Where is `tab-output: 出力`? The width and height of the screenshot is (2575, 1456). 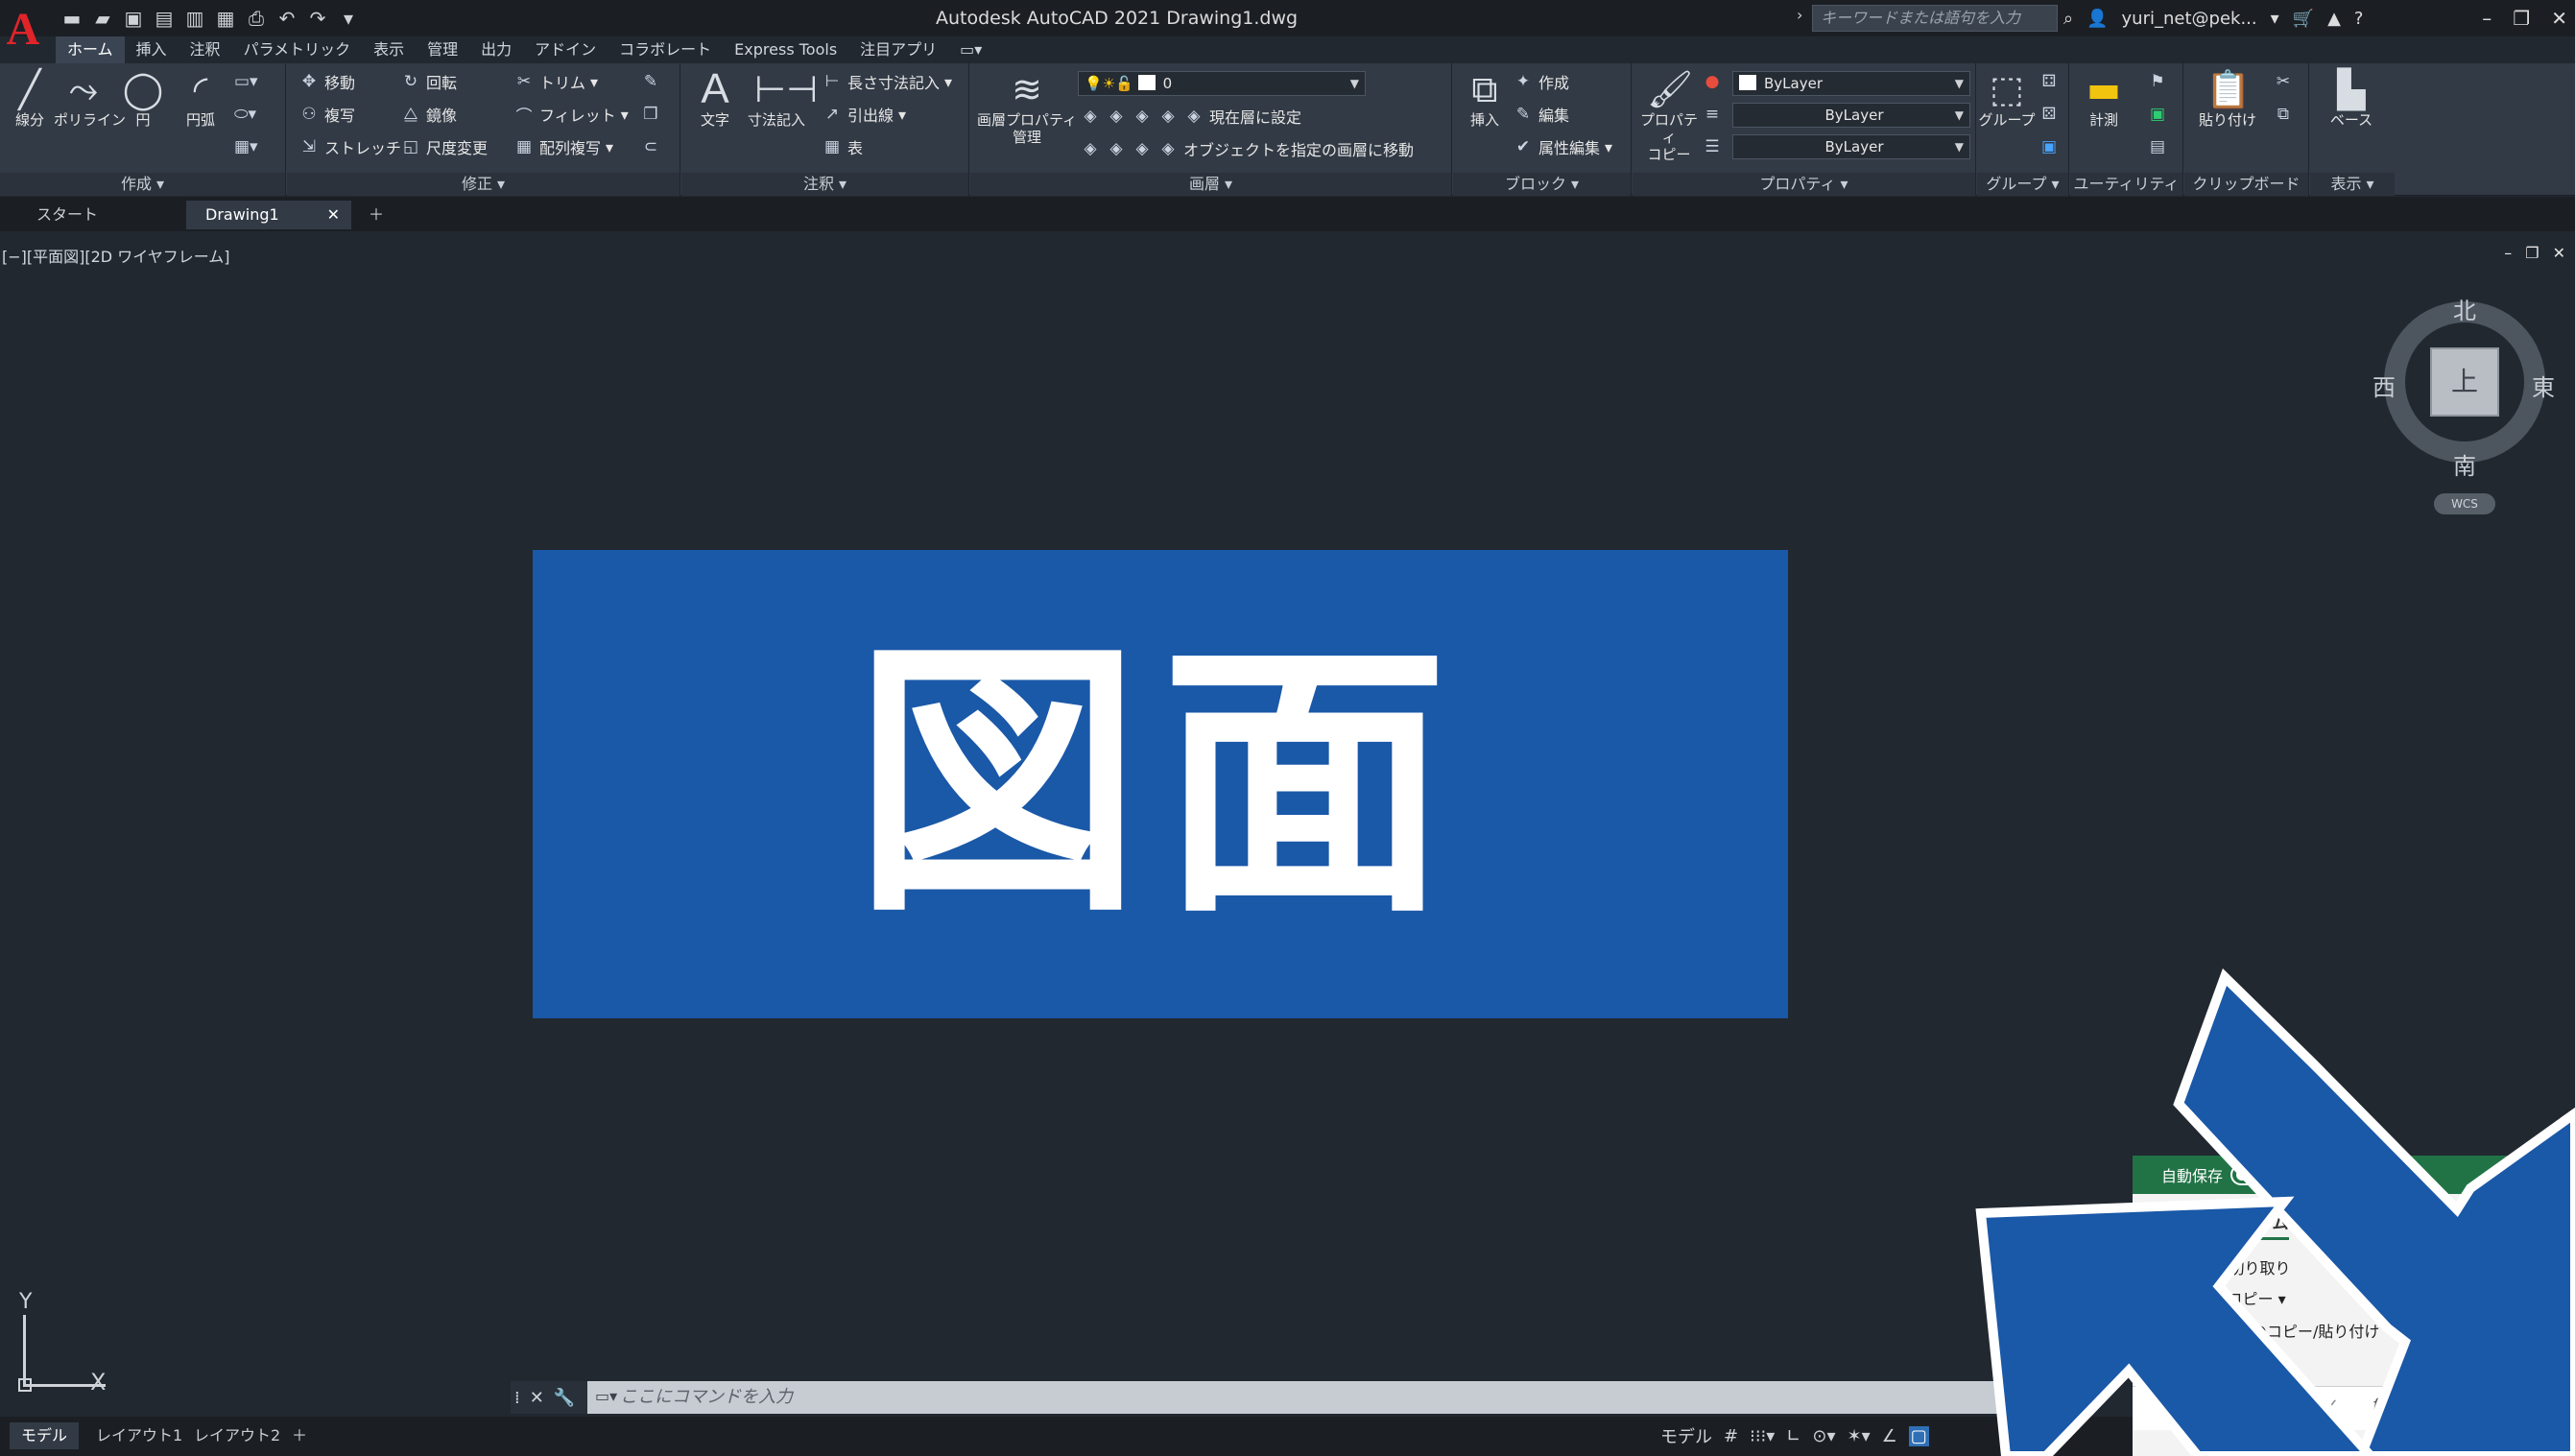
tab-output: 出力 is located at coordinates (496, 50).